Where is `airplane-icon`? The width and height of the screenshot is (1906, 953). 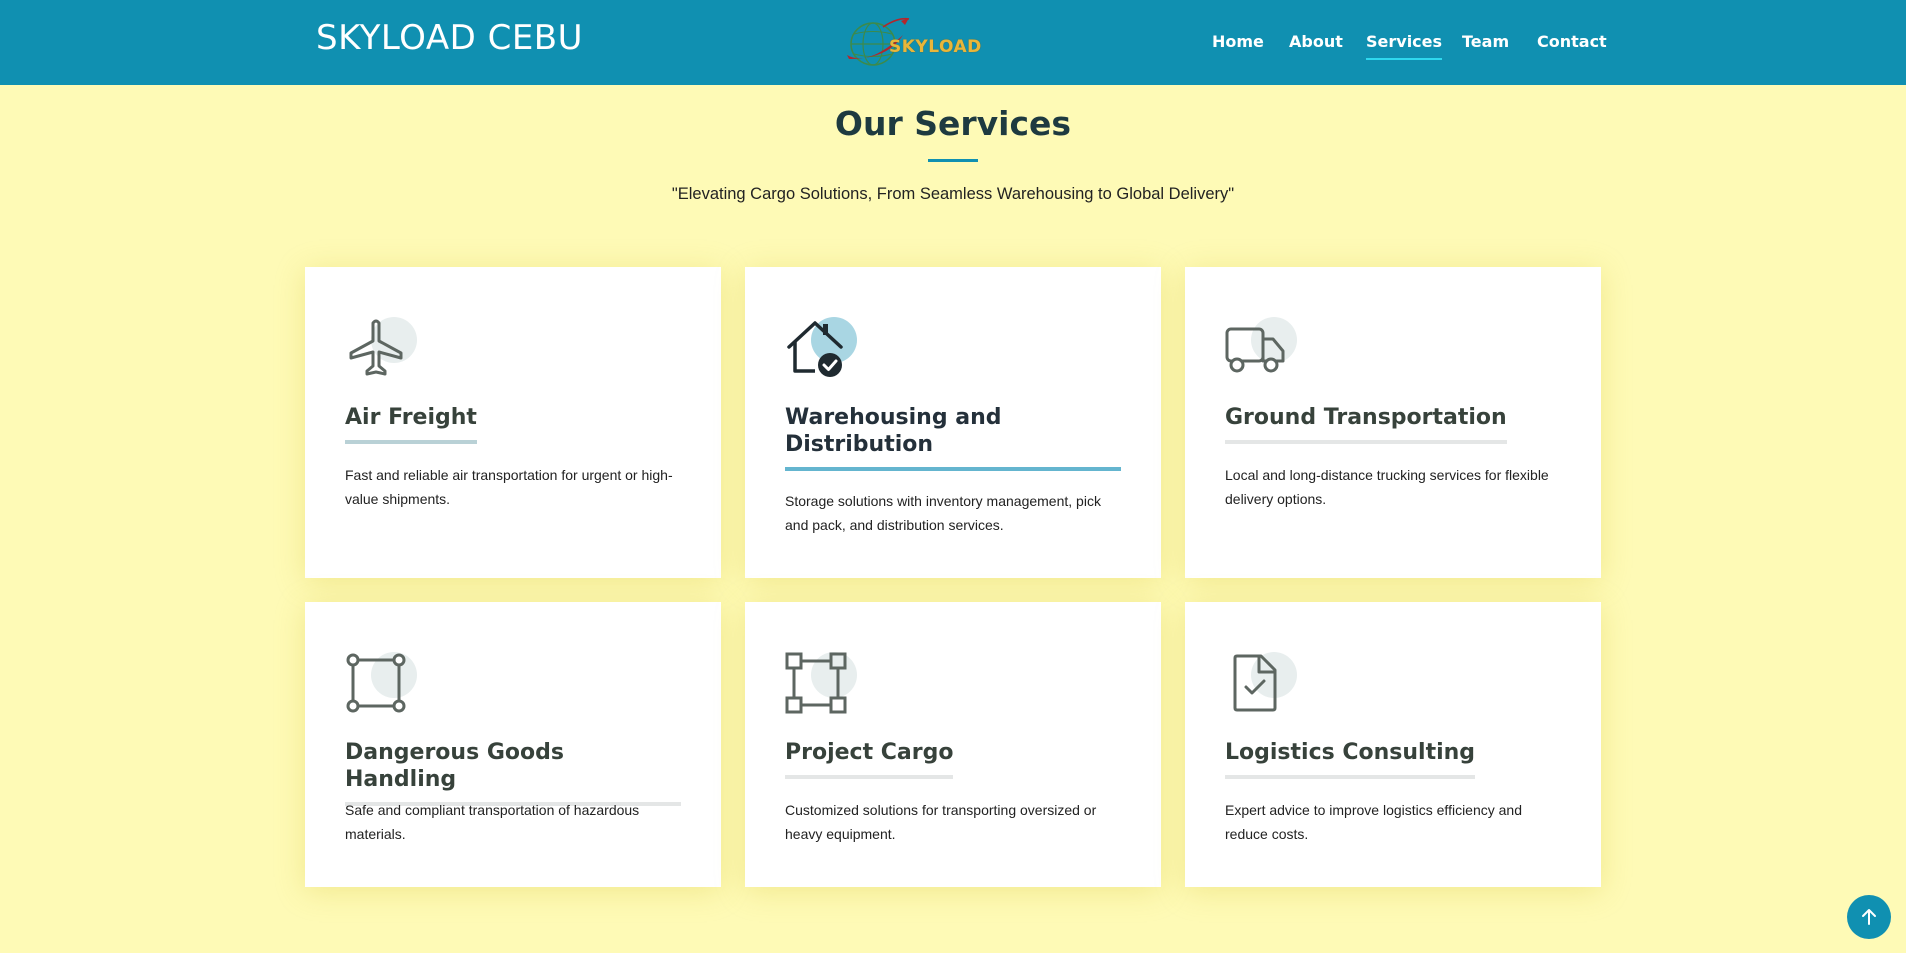
airplane-icon is located at coordinates (382, 348).